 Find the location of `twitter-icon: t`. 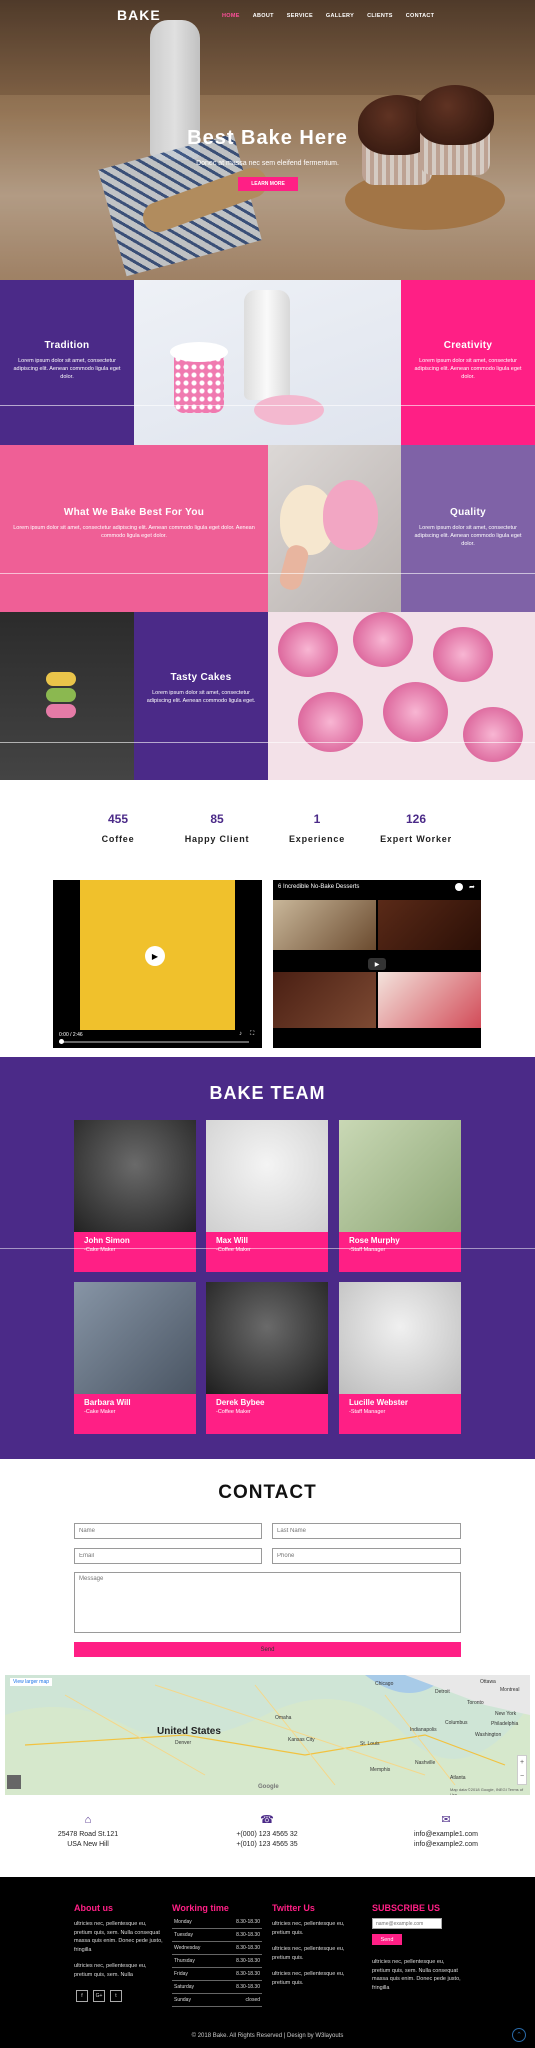

twitter-icon: t is located at coordinates (116, 1996).